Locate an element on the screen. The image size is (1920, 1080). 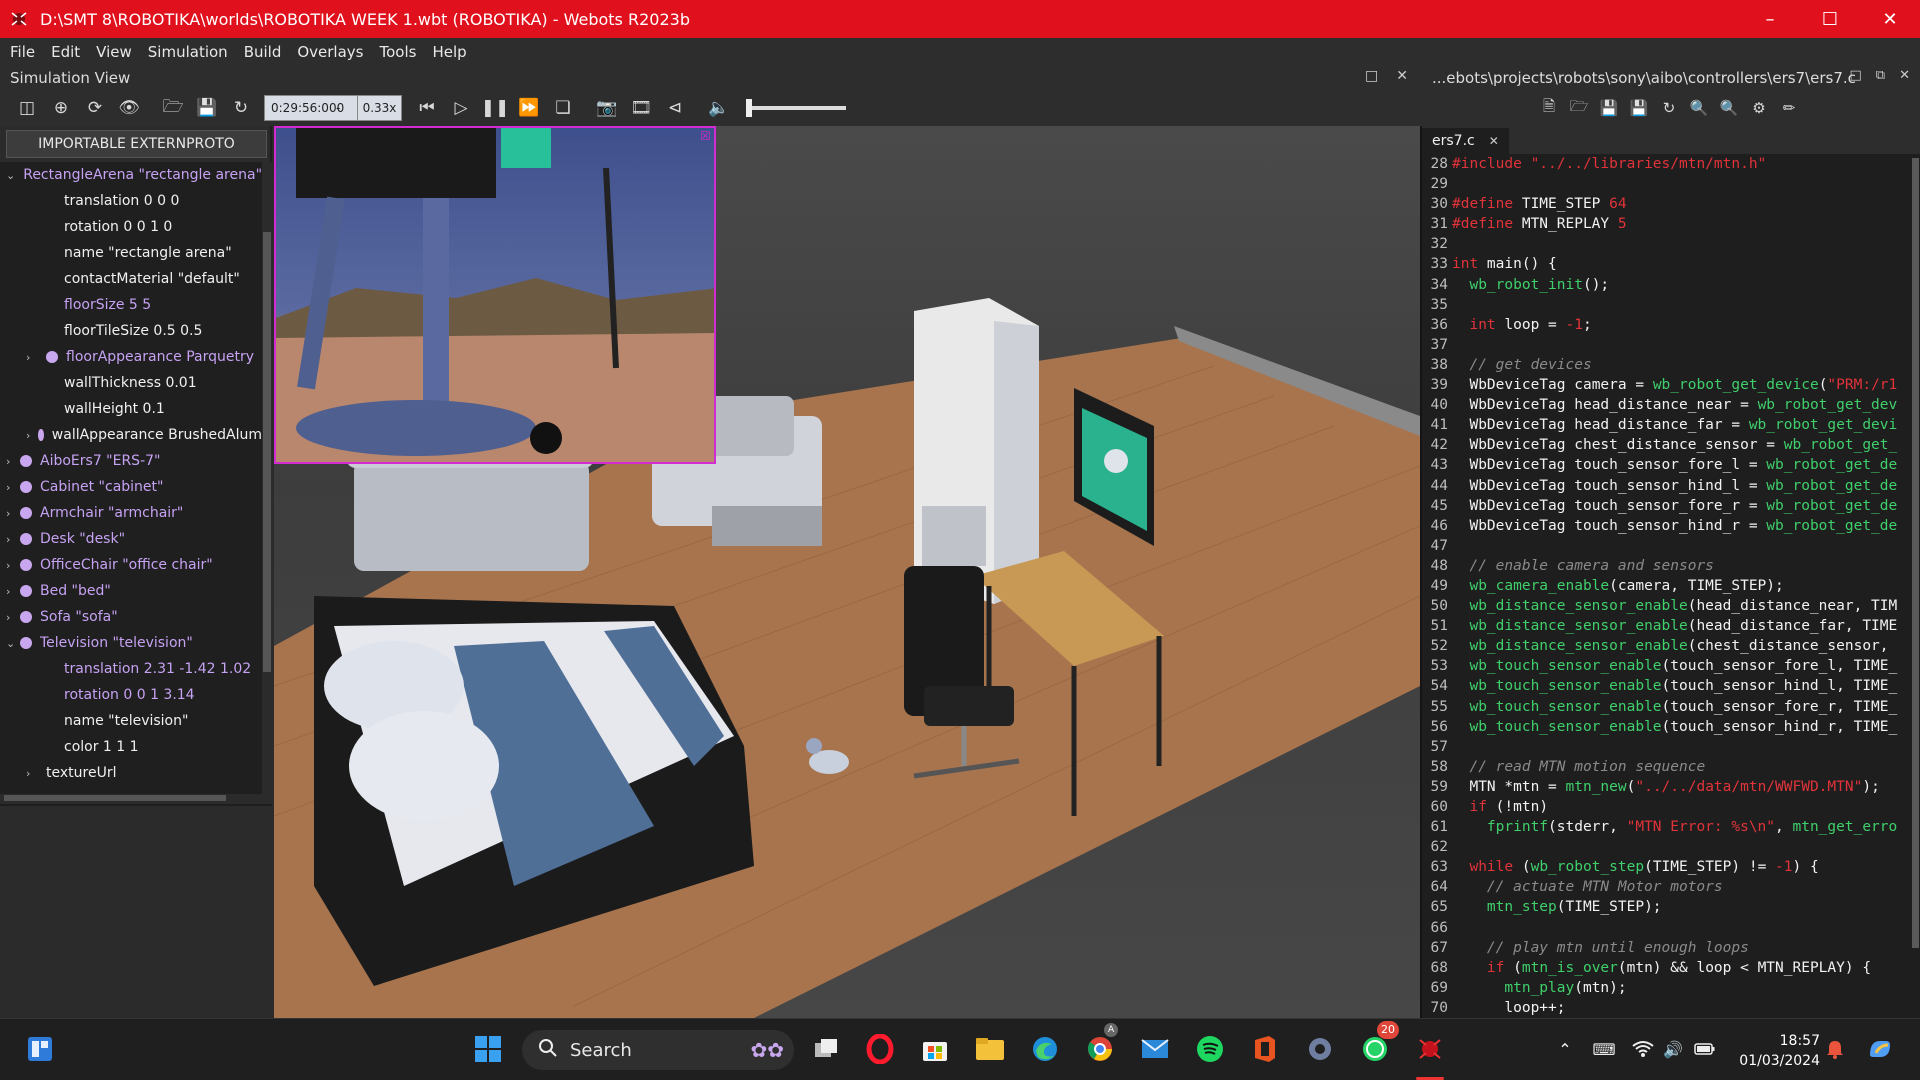
menu-simulation: Simulation is located at coordinates (188, 52).